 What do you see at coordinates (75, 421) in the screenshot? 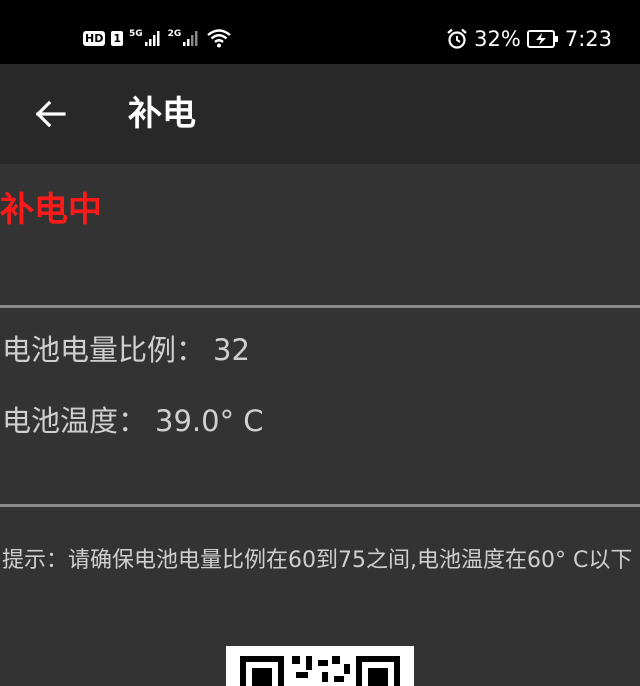
I see `battery-temp-label: 电池温度：` at bounding box center [75, 421].